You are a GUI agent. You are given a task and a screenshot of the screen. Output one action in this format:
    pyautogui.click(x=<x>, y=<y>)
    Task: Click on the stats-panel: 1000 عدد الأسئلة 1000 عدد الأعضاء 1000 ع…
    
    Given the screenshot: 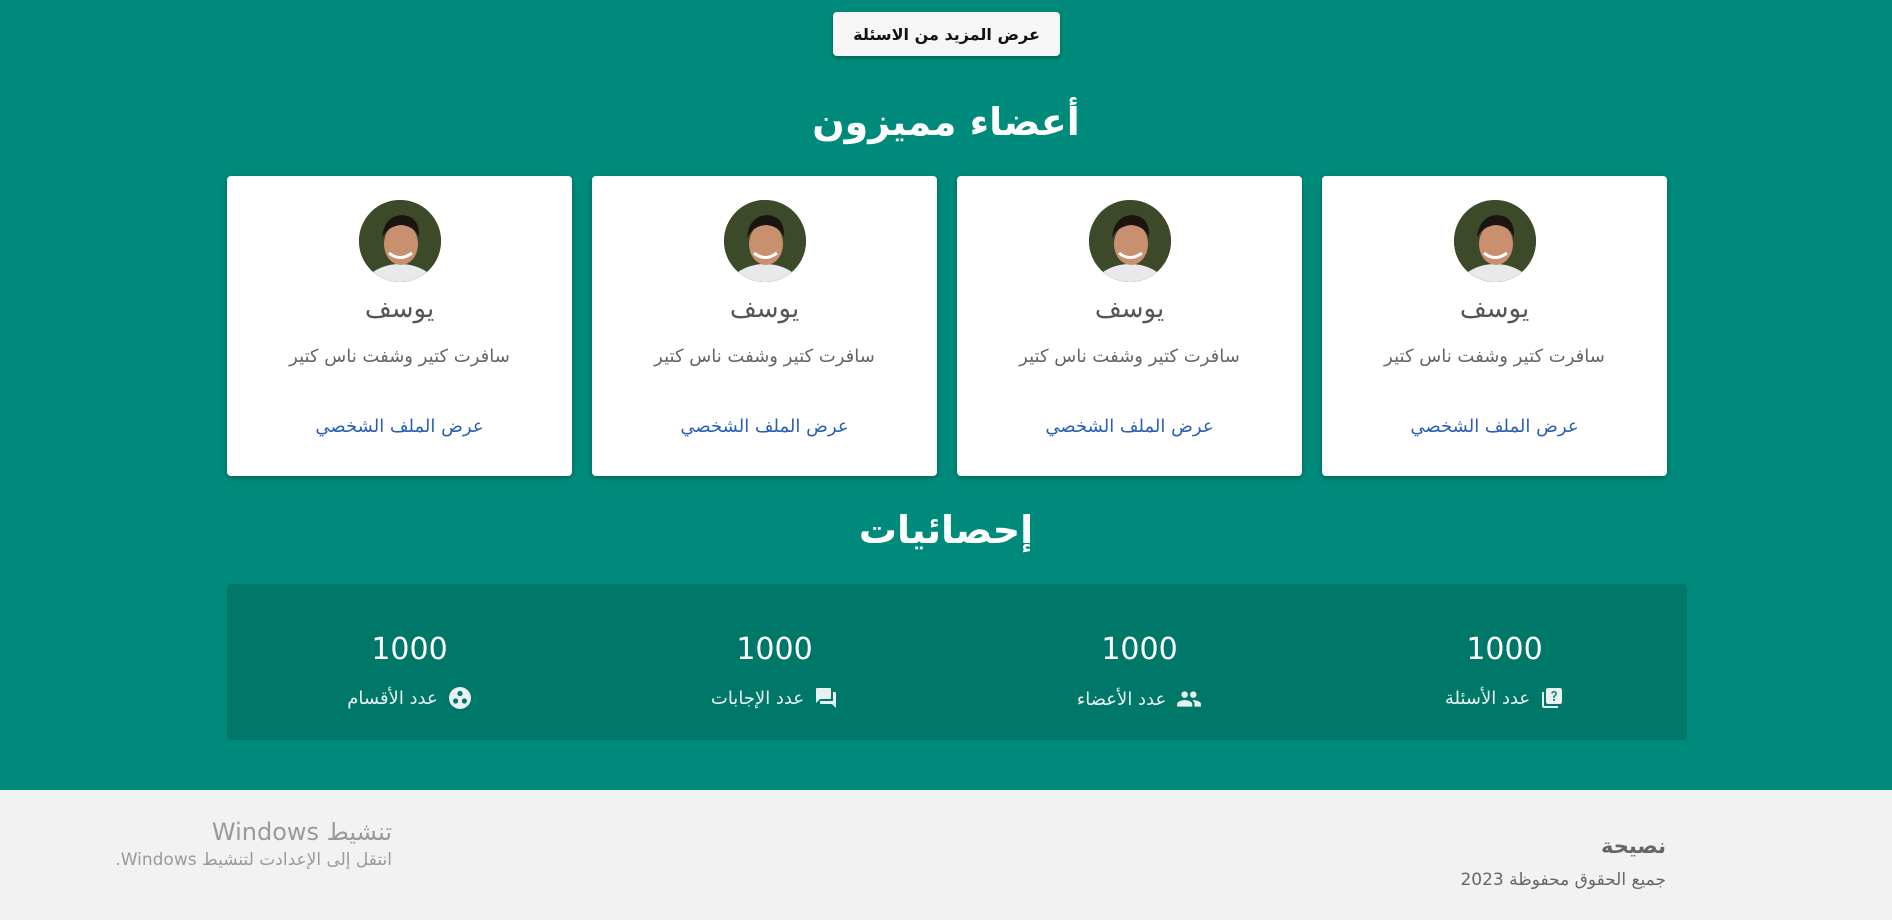 What is the action you would take?
    pyautogui.click(x=957, y=662)
    